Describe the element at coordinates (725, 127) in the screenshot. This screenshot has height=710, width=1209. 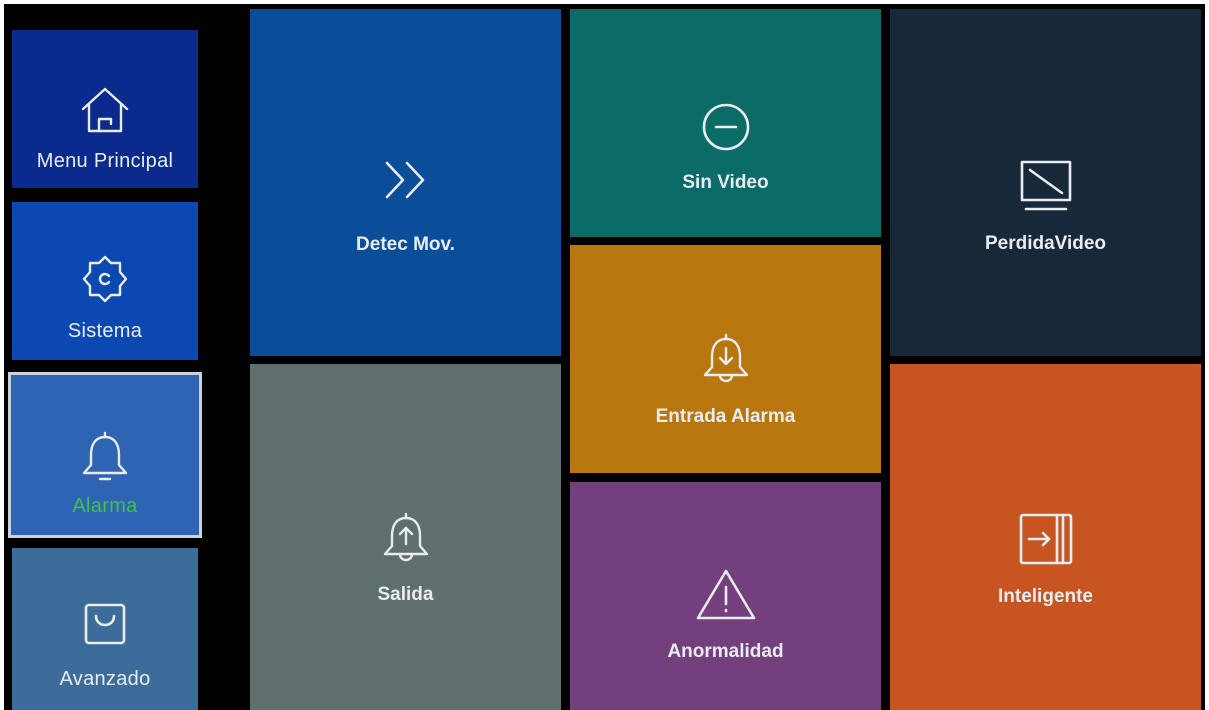
I see `minus-circle-icon` at that location.